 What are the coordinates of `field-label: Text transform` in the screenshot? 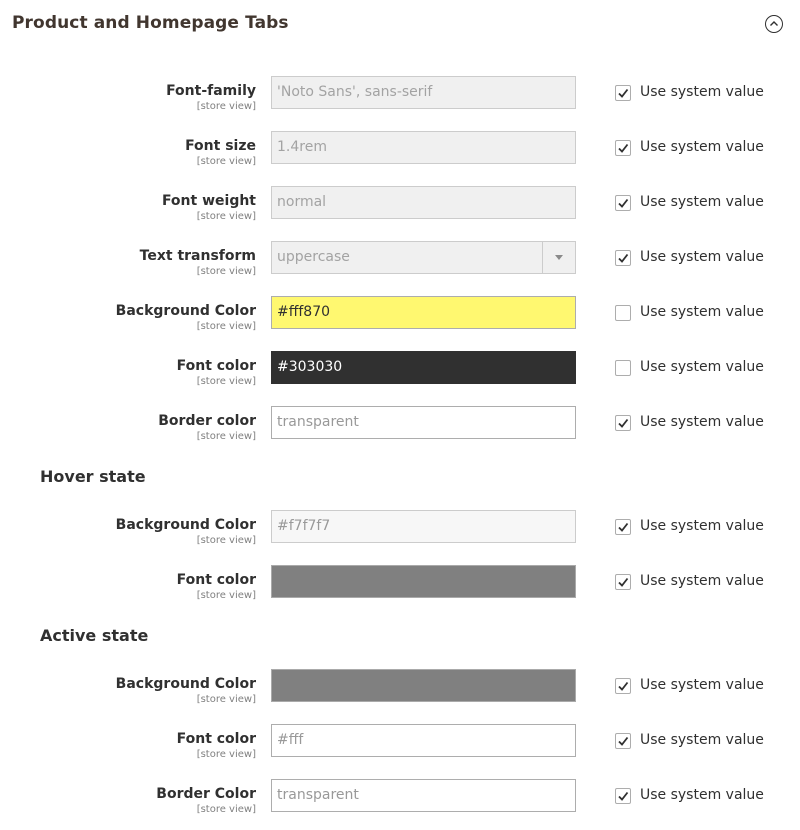 It's located at (197, 256).